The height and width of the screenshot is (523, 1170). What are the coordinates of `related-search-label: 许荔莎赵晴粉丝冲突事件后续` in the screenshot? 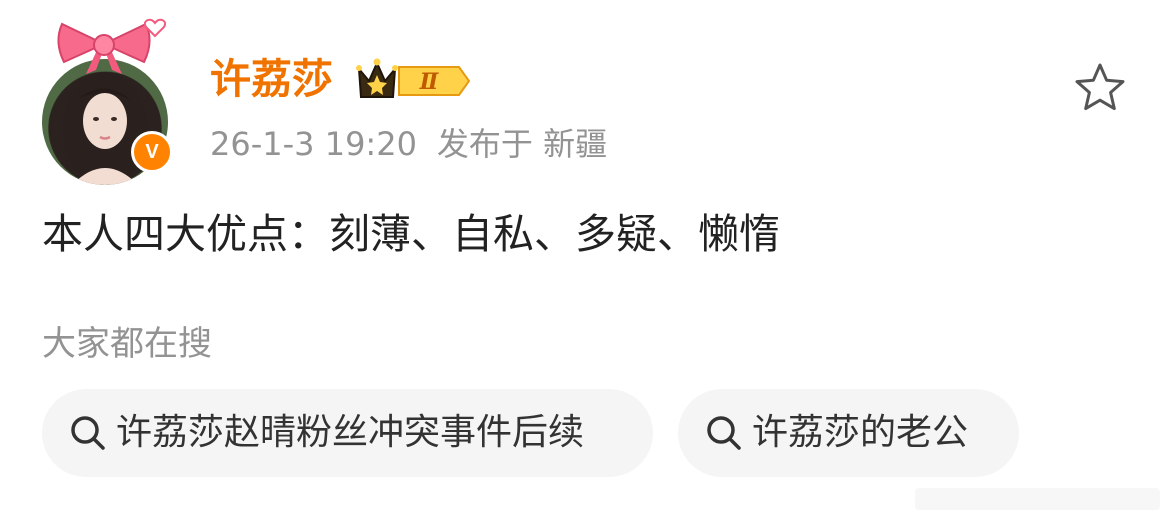 It's located at (350, 432).